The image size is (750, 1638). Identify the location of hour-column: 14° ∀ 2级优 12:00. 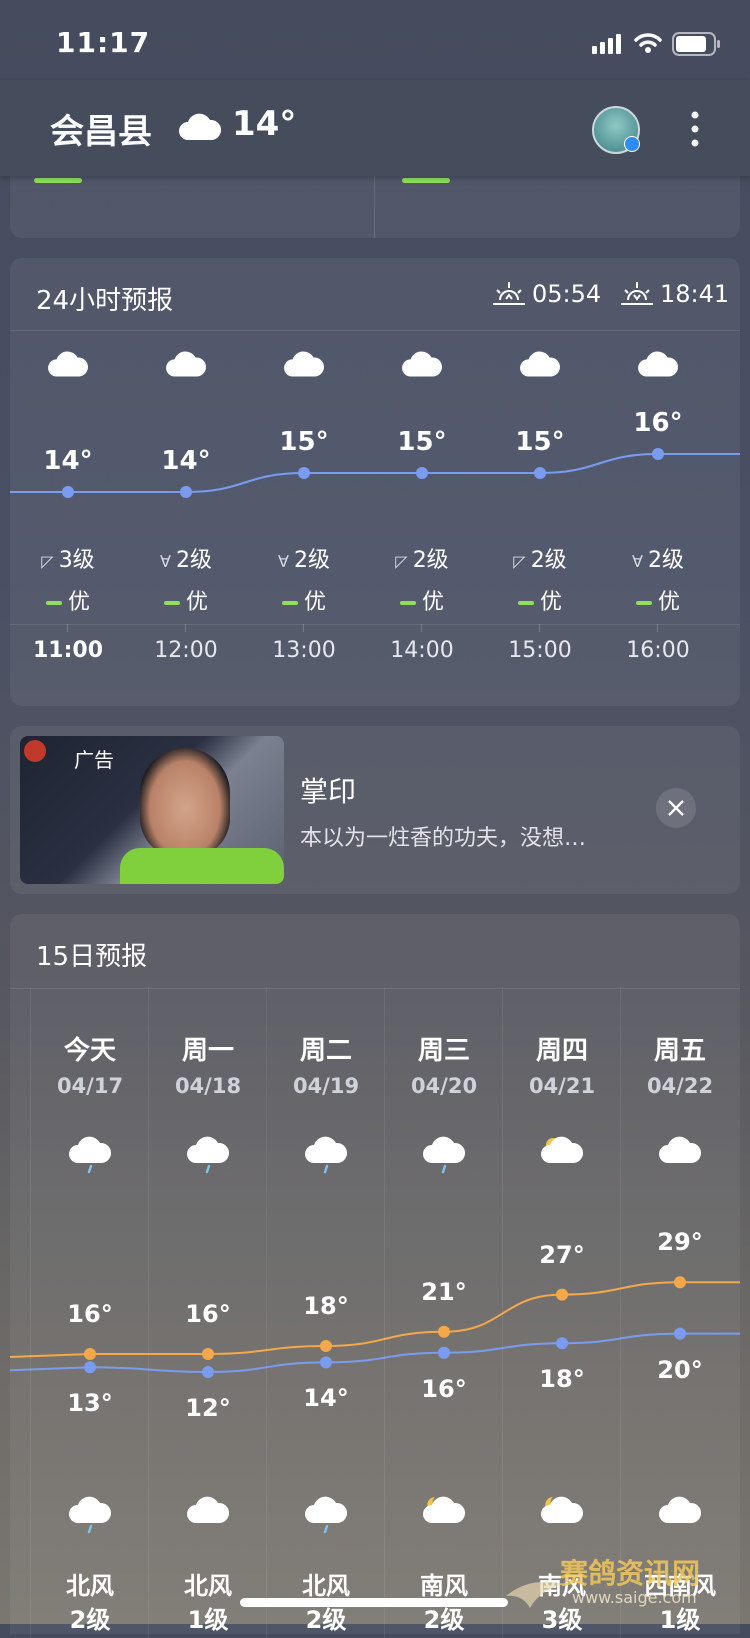
(186, 482).